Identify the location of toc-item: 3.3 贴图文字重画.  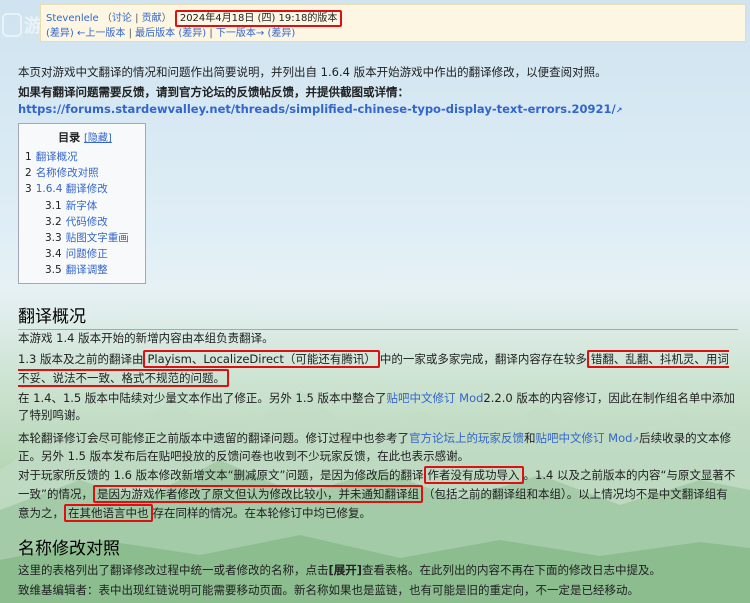
(85, 238).